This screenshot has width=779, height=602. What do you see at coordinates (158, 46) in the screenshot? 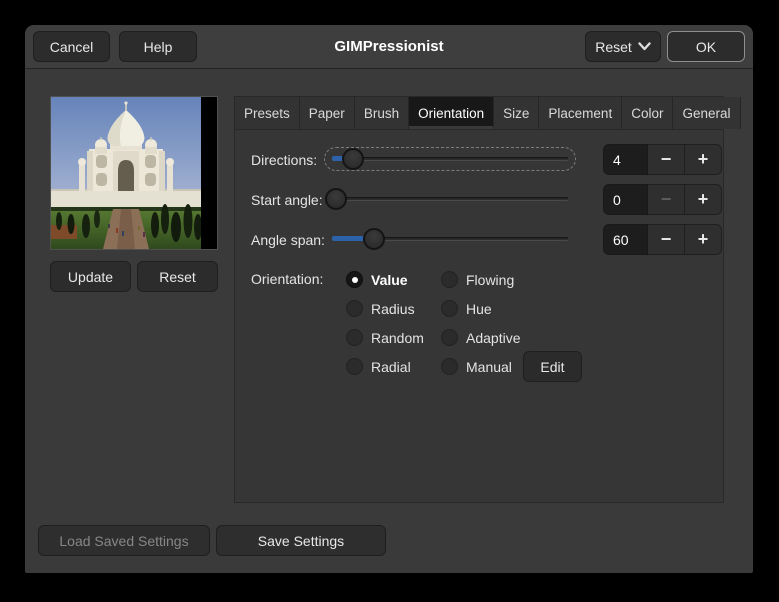
I see `help-button: Help` at bounding box center [158, 46].